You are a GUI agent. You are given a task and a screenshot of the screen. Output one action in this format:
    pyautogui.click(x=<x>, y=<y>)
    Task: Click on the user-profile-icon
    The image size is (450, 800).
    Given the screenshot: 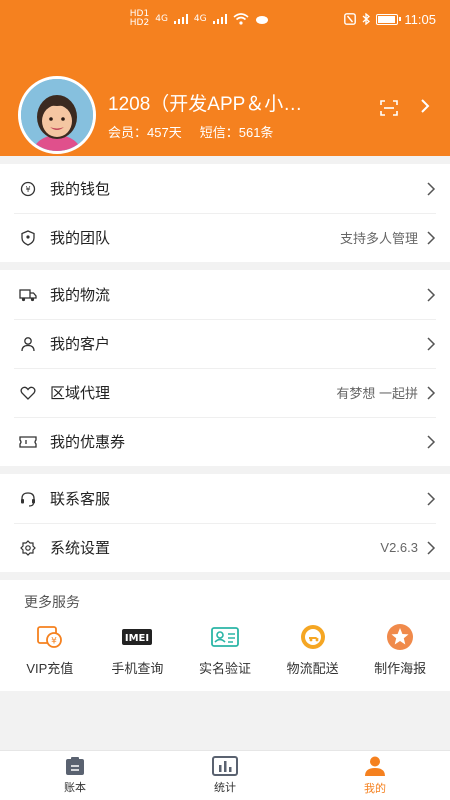 What is the action you would take?
    pyautogui.click(x=375, y=766)
    